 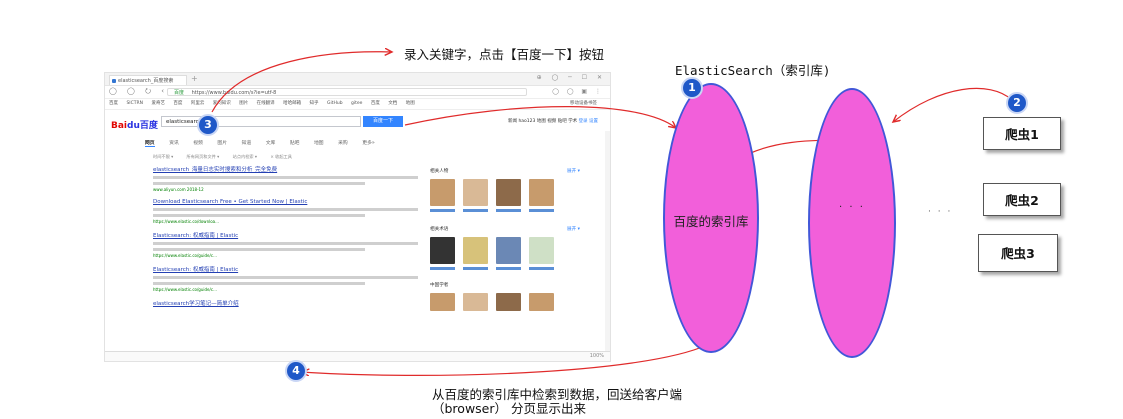 I want to click on arrow-search-to-index, so click(x=540, y=117).